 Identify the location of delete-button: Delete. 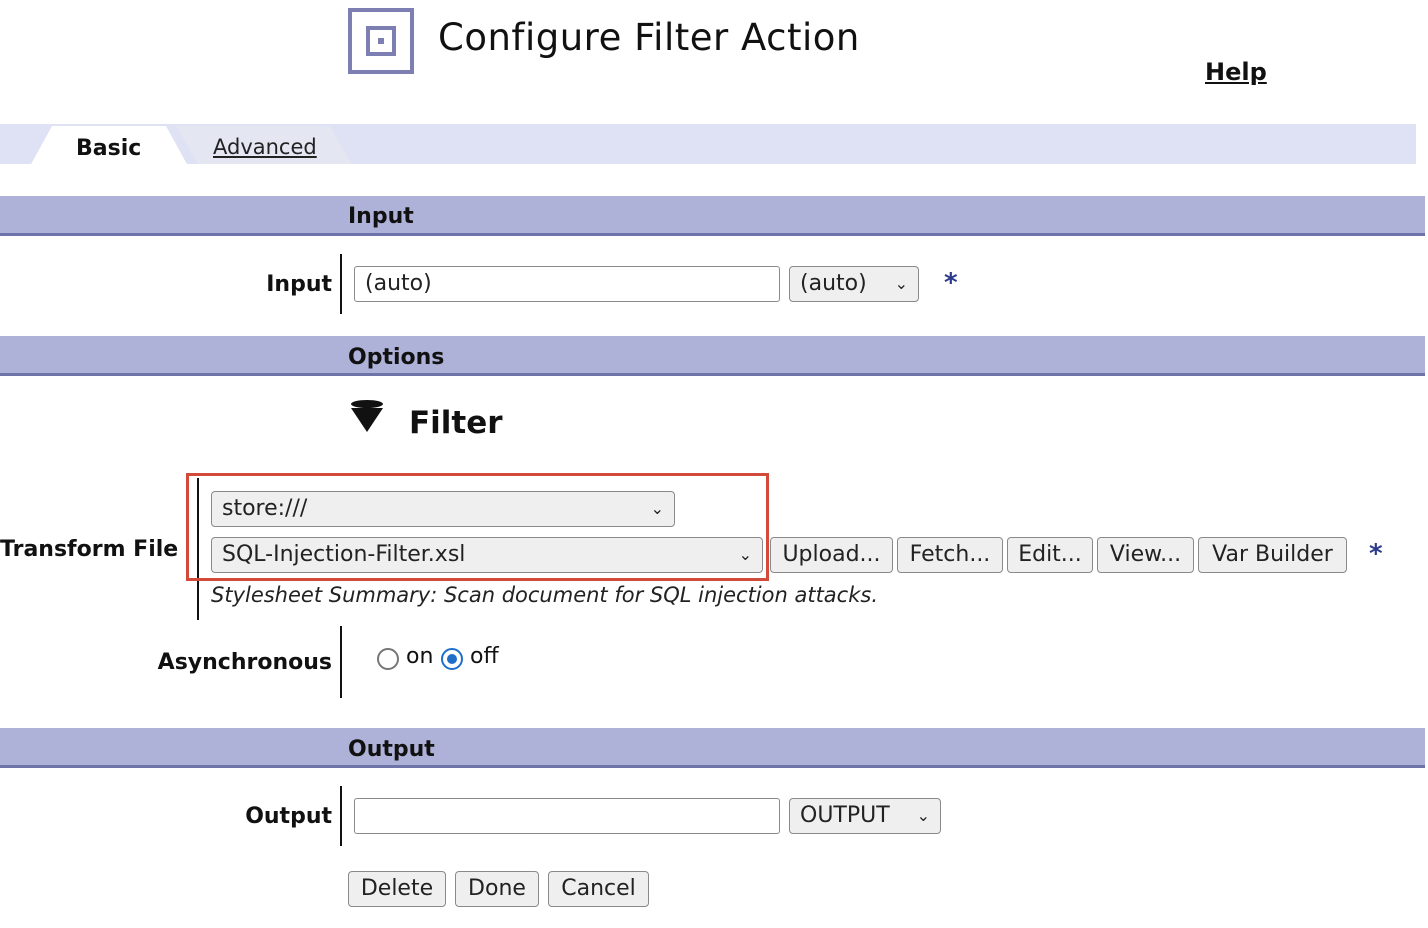
(397, 889).